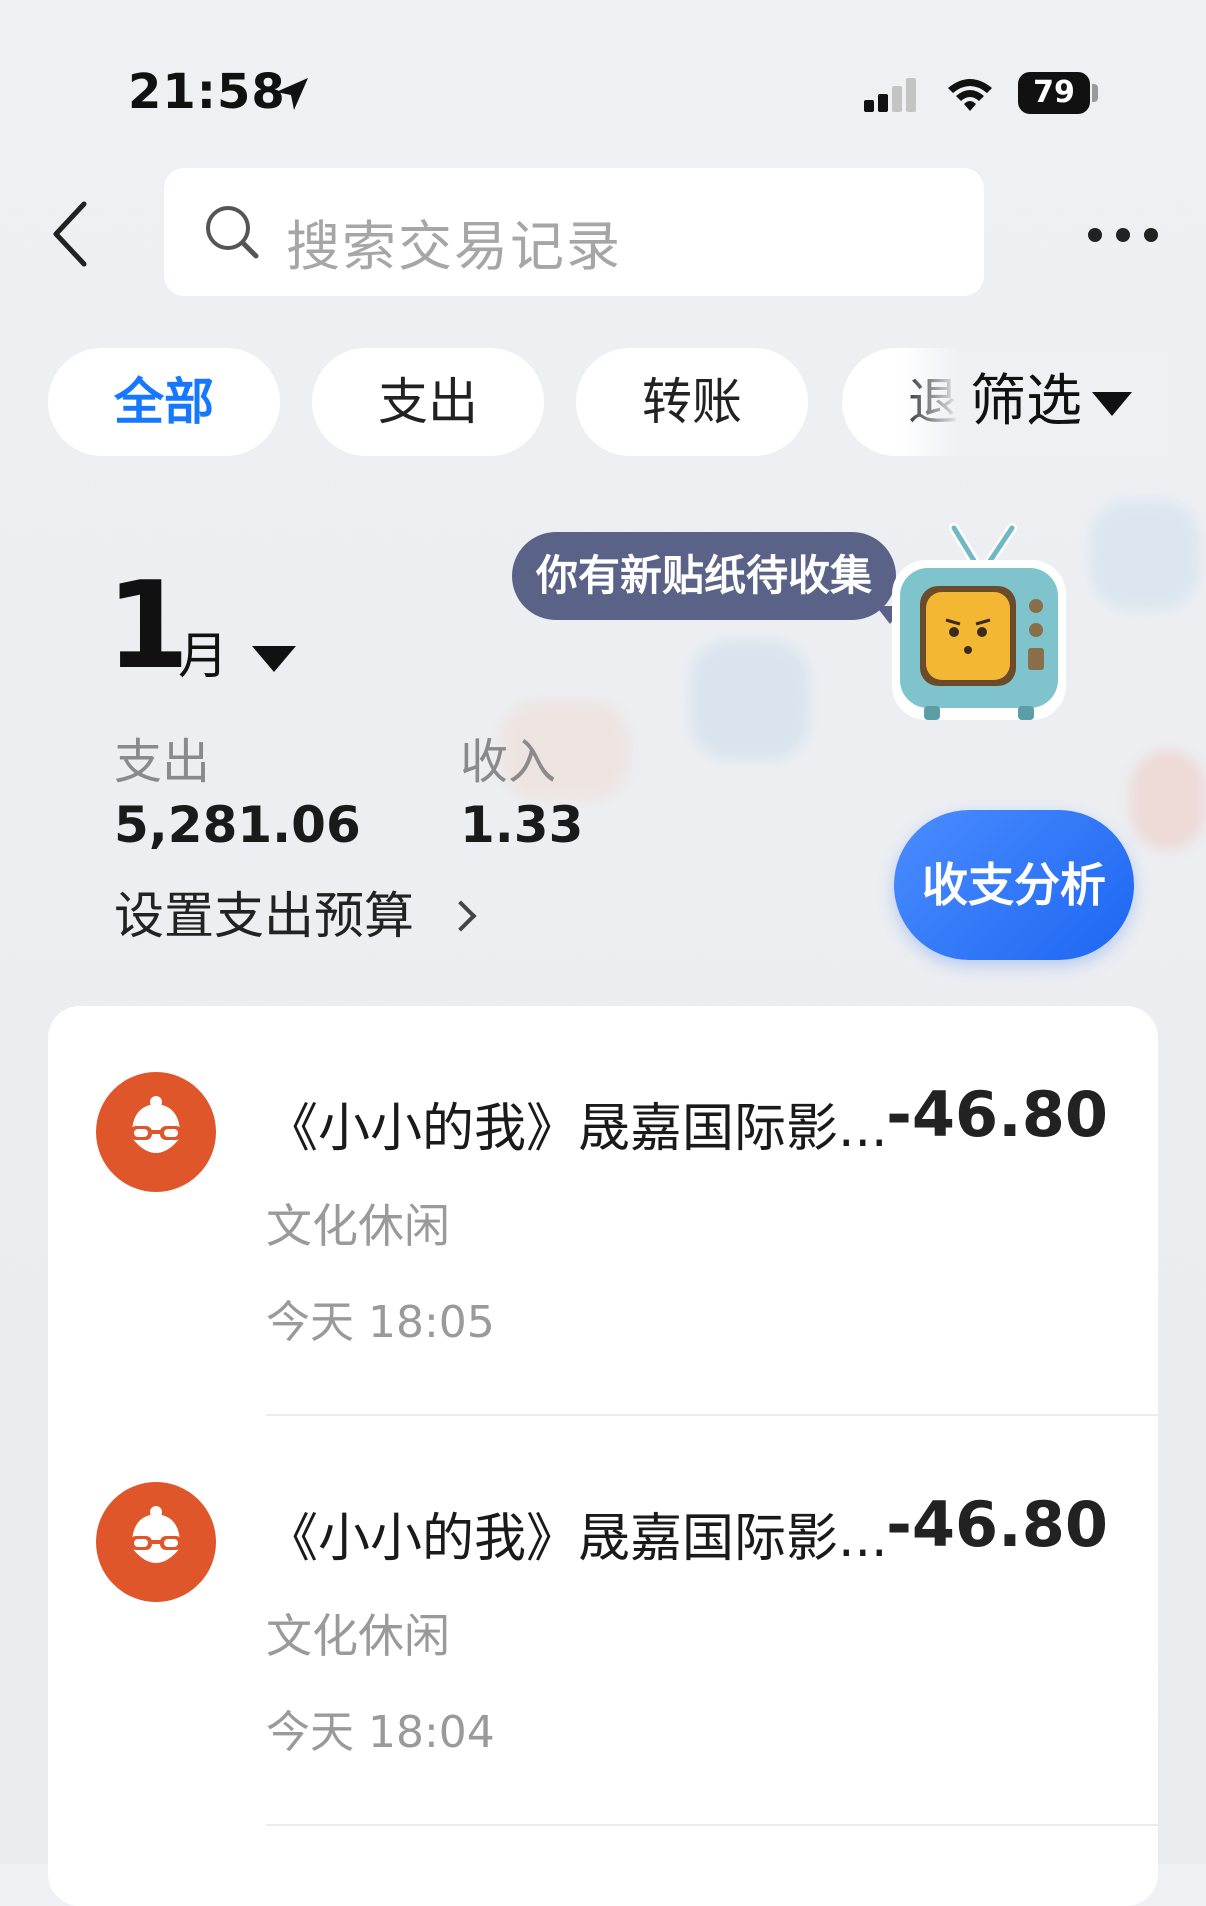  What do you see at coordinates (603, 95) in the screenshot?
I see `status-bar: 21:58 79` at bounding box center [603, 95].